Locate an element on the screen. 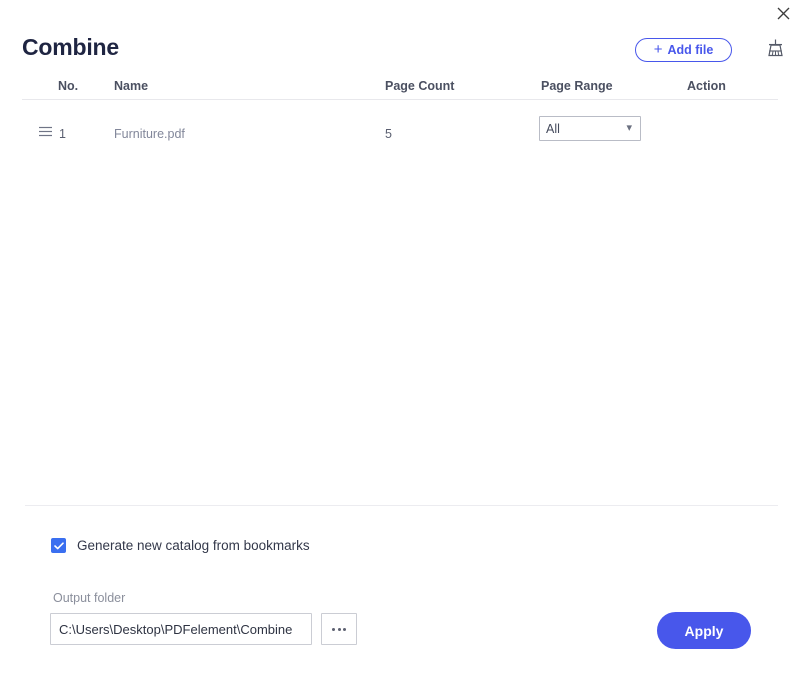  column-header-name: Name is located at coordinates (131, 86).